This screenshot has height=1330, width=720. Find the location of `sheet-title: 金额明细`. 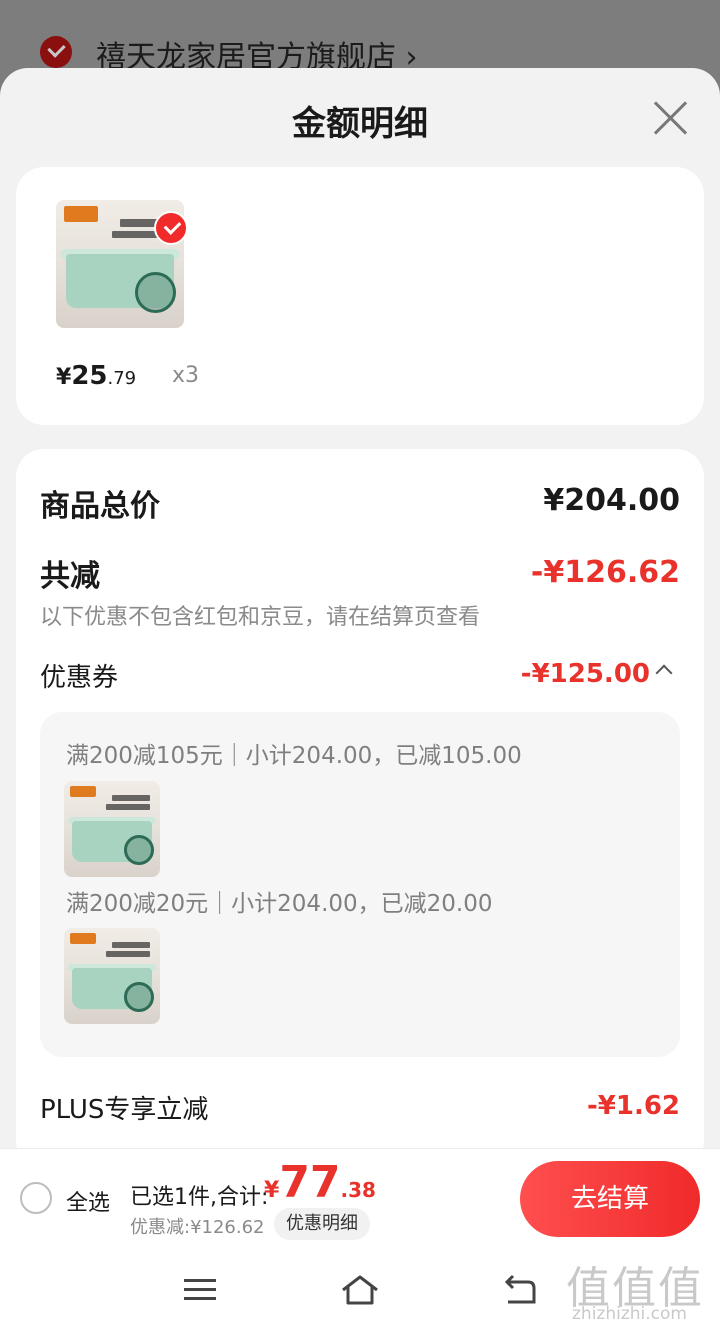

sheet-title: 金额明细 is located at coordinates (360, 124).